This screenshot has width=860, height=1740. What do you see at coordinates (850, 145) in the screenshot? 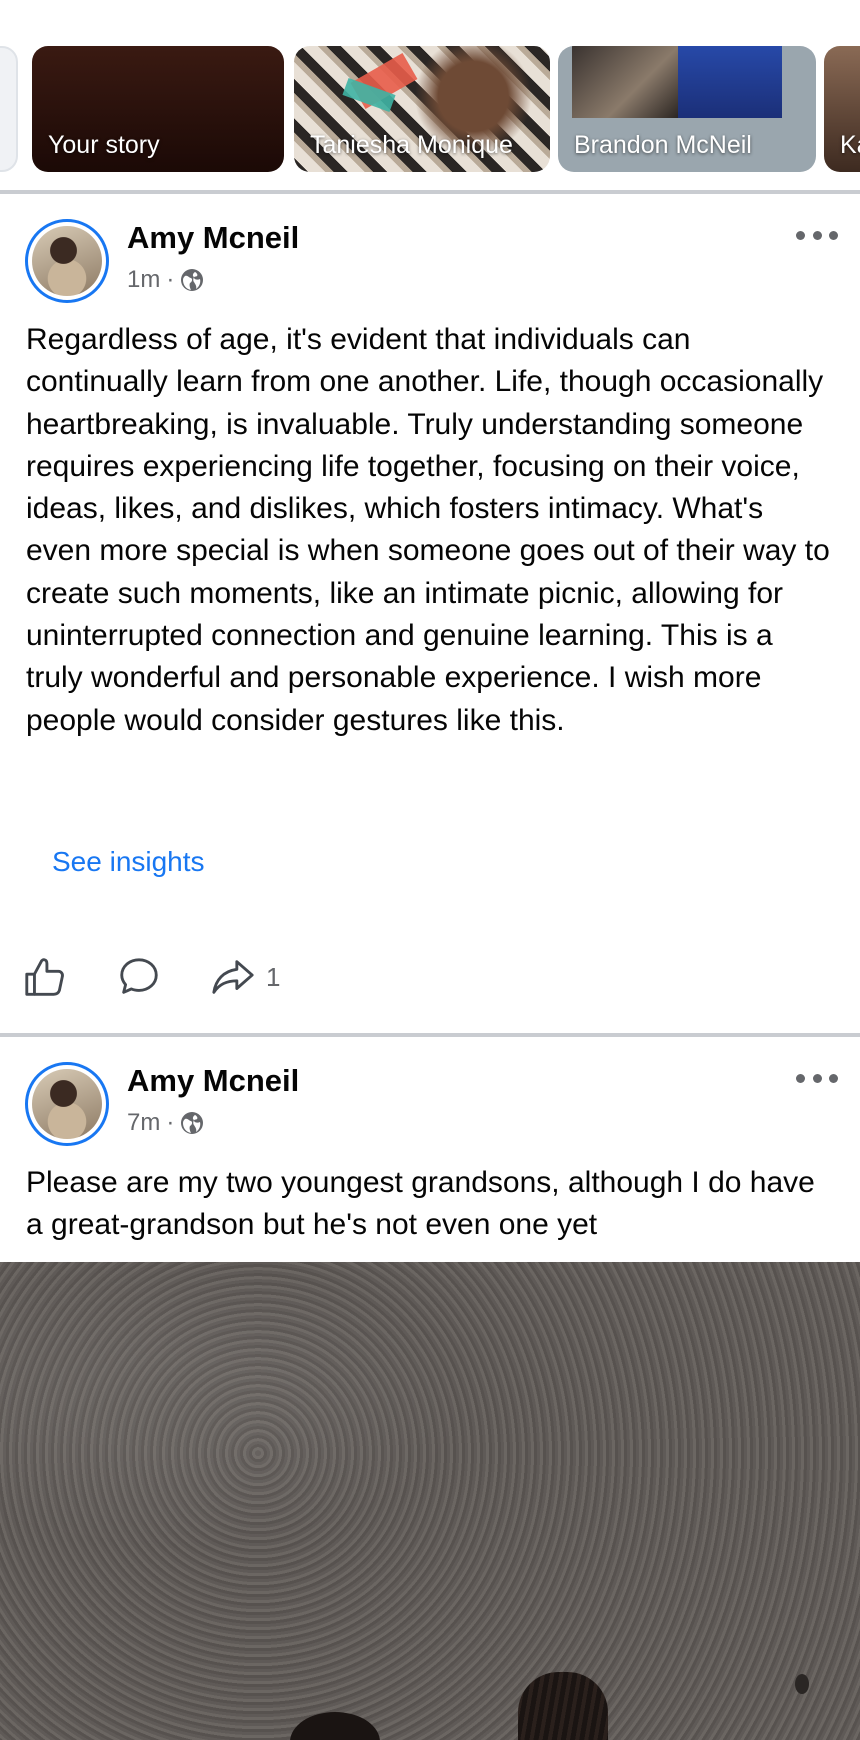
I see `story-label: Ka` at bounding box center [850, 145].